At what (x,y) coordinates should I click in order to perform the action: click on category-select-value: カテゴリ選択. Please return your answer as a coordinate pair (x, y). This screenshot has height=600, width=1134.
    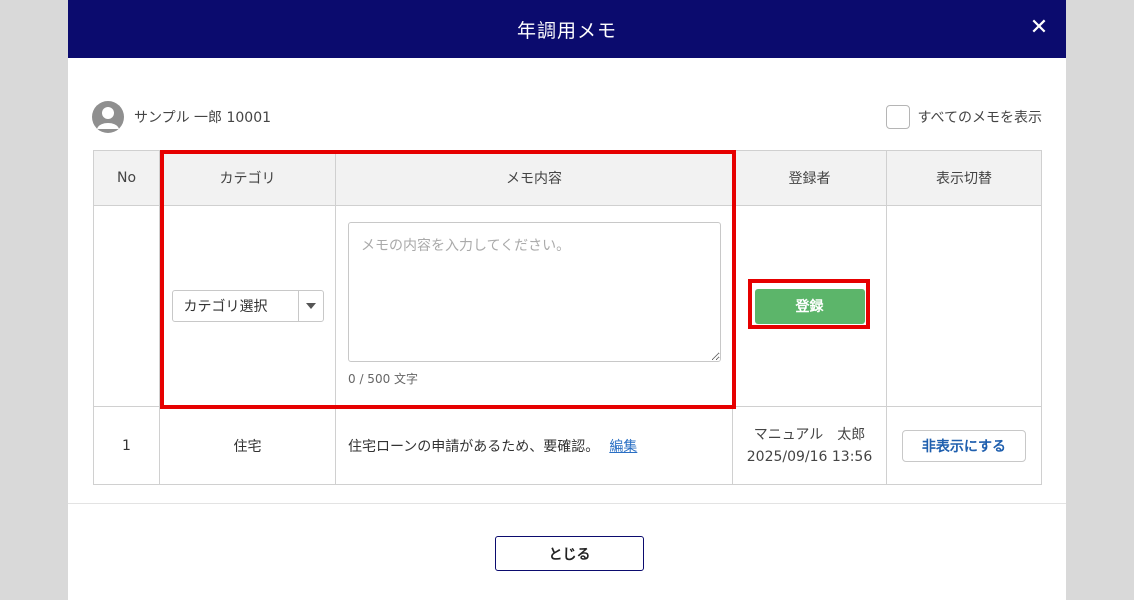
    Looking at the image, I should click on (225, 307).